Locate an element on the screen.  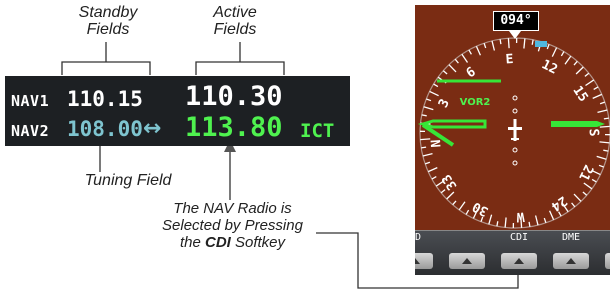
softkey-2-button is located at coordinates (467, 261).